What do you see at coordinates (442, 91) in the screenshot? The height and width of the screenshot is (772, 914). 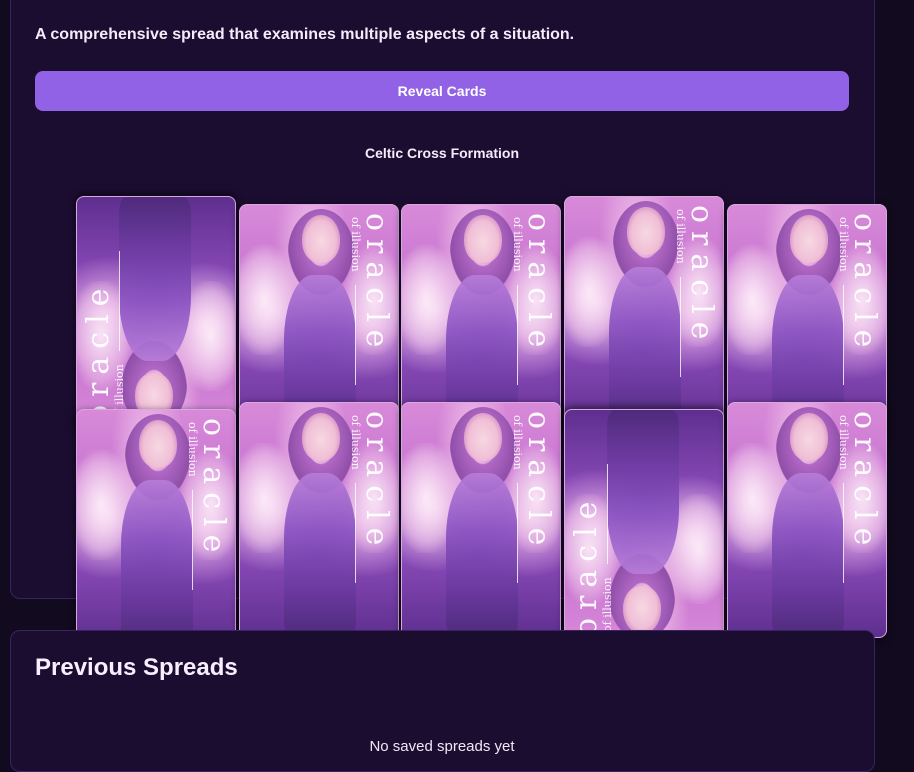 I see `reveal-cards-button: Reveal Cards` at bounding box center [442, 91].